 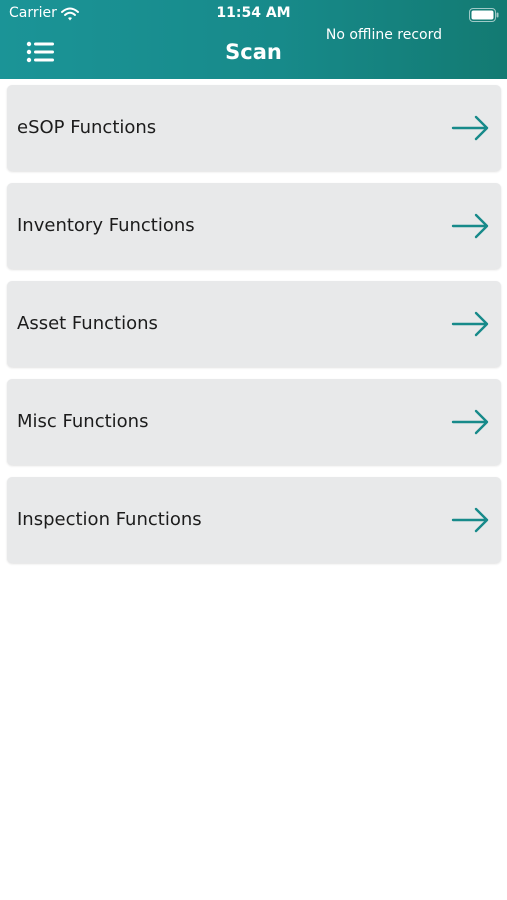 What do you see at coordinates (254, 422) in the screenshot?
I see `misc-functions-item: Misc Functions` at bounding box center [254, 422].